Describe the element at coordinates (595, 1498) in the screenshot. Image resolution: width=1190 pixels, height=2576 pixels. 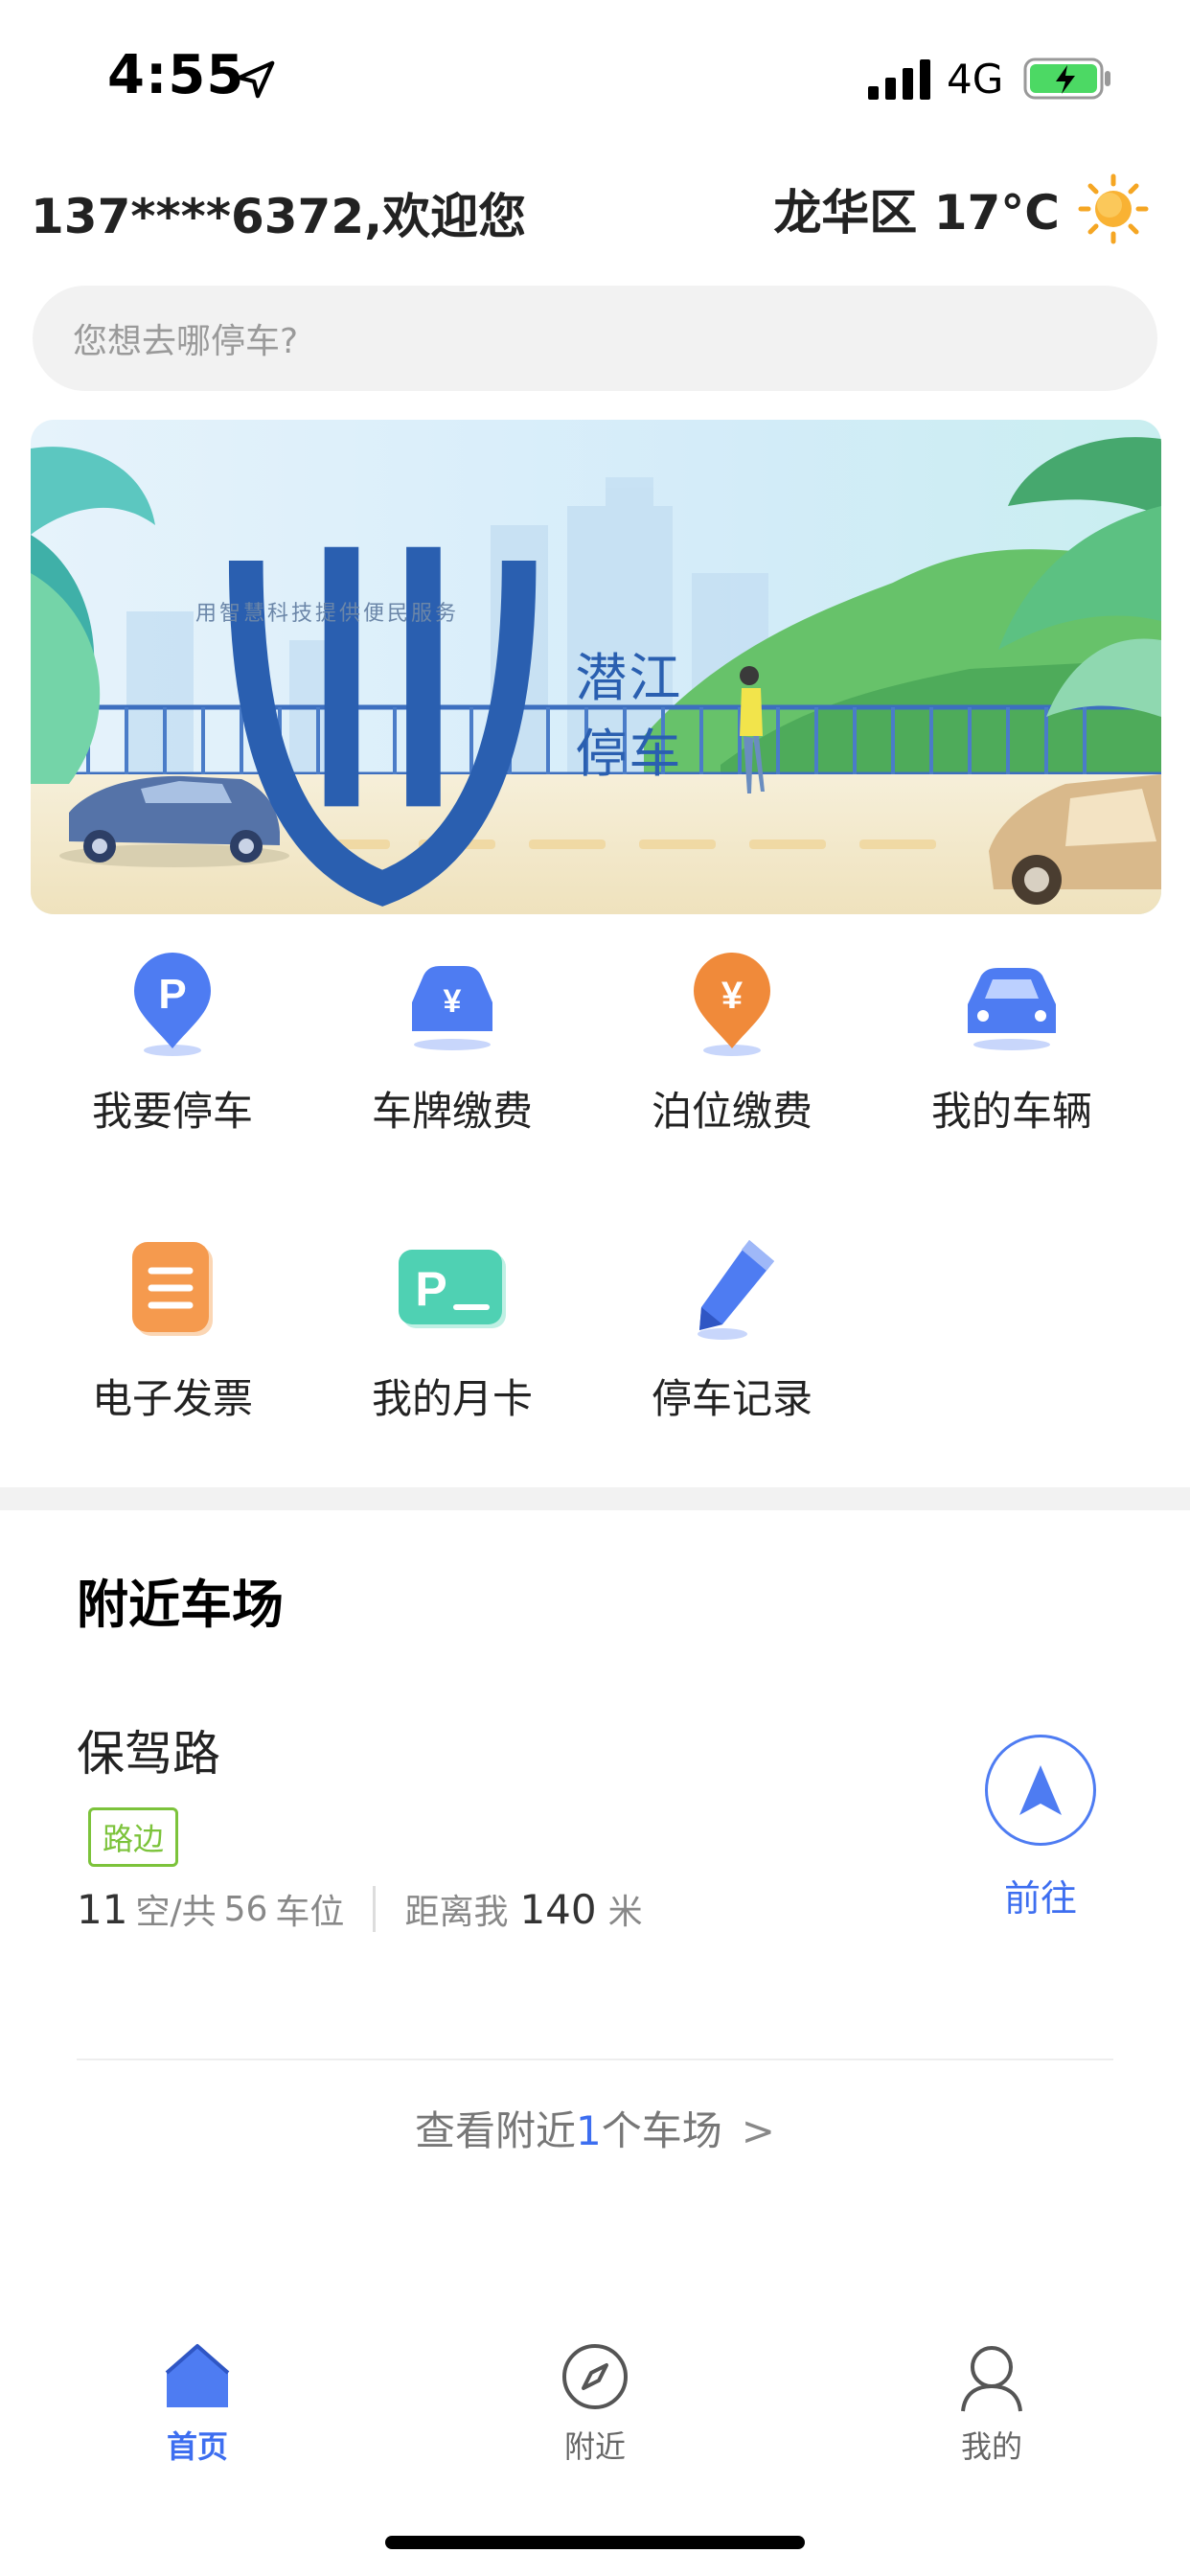
I see `section-divider` at that location.